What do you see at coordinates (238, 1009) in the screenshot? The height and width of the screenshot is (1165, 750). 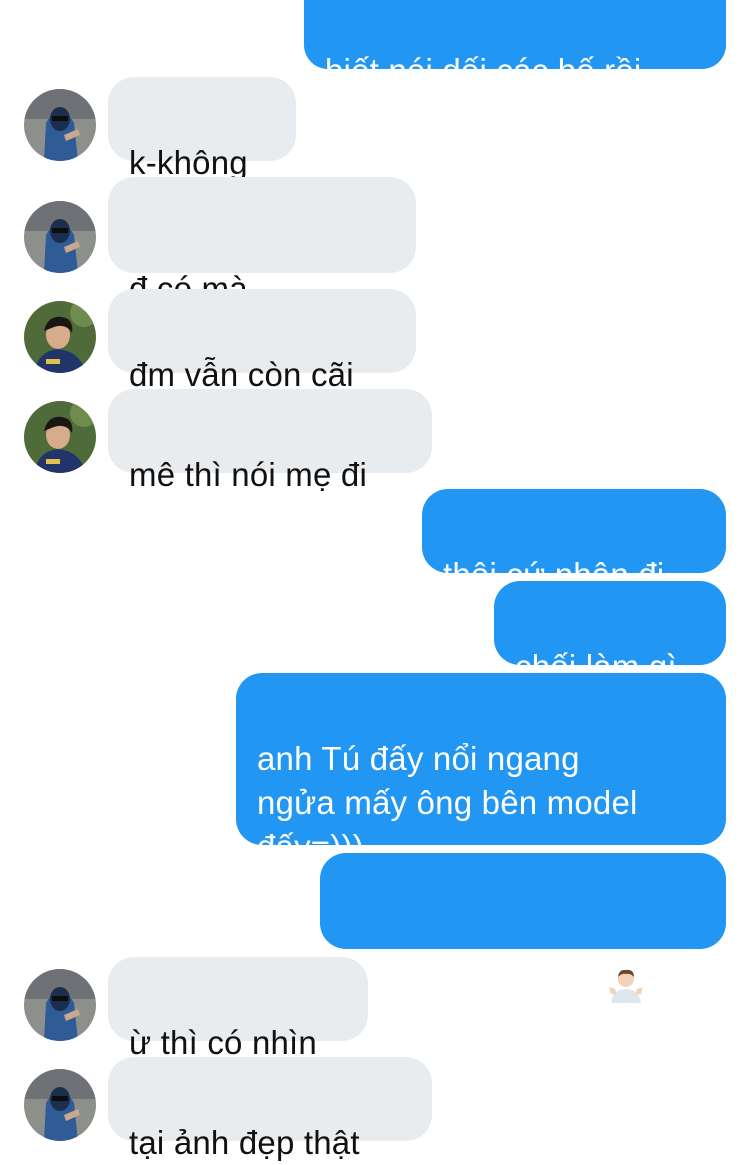 I see `incoming-message: ừ thì có nhìn` at bounding box center [238, 1009].